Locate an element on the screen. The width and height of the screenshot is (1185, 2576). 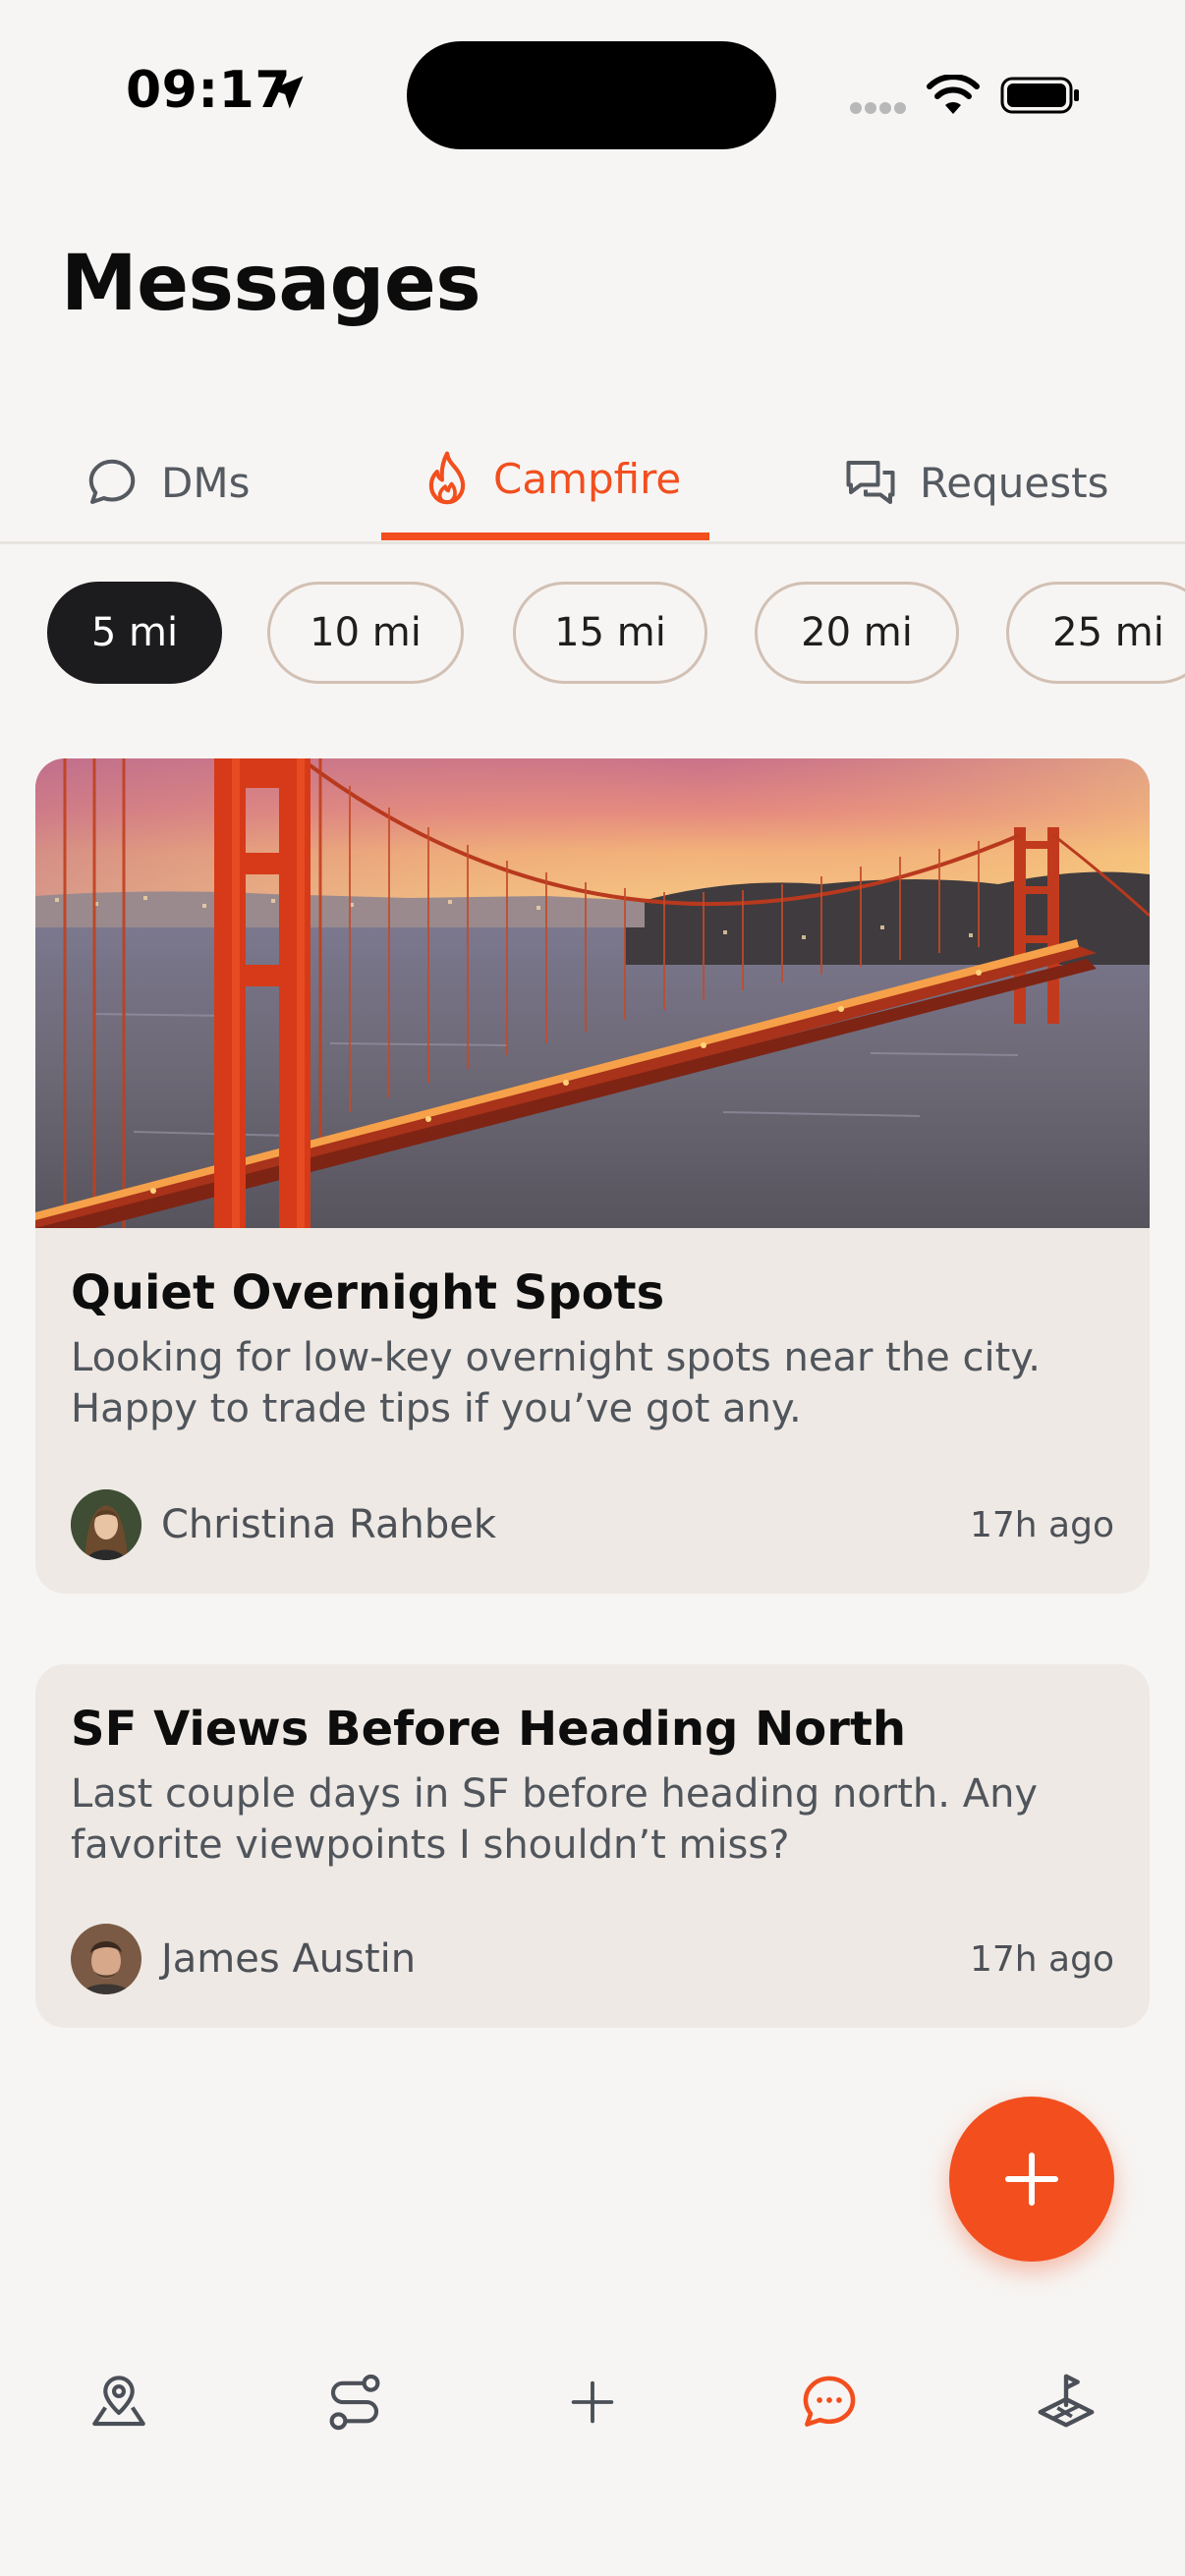
flame-icon is located at coordinates (447, 478).